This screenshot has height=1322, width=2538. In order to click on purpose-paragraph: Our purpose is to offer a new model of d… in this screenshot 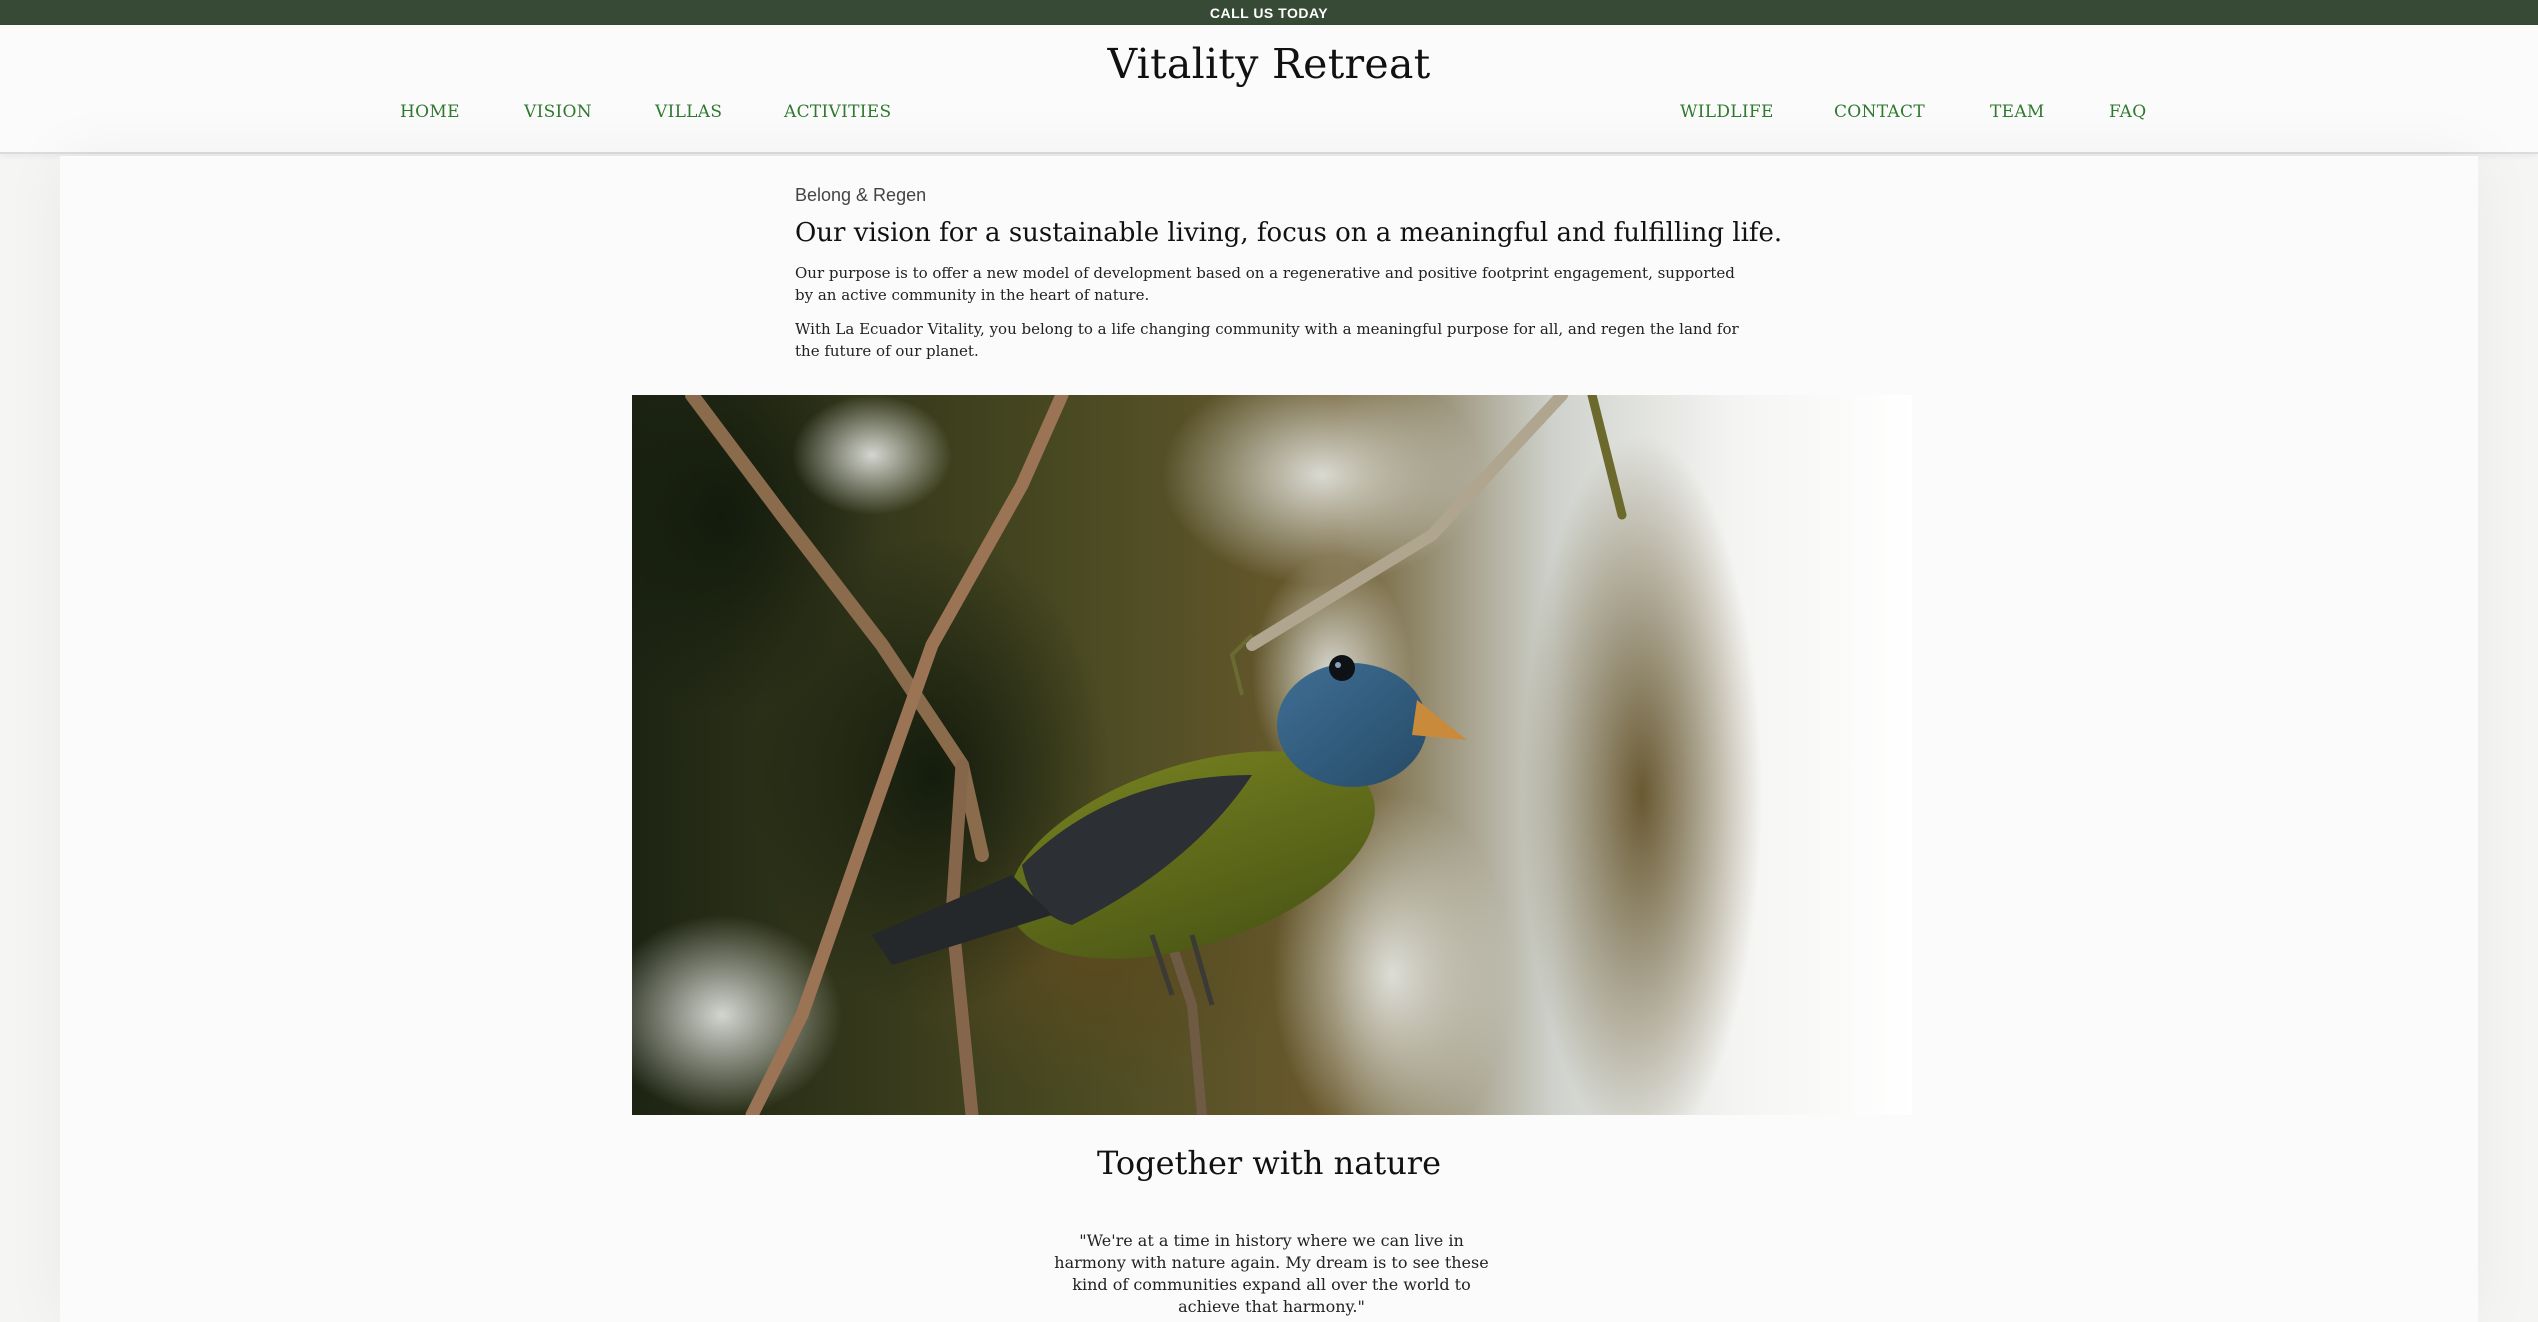, I will do `click(1265, 284)`.